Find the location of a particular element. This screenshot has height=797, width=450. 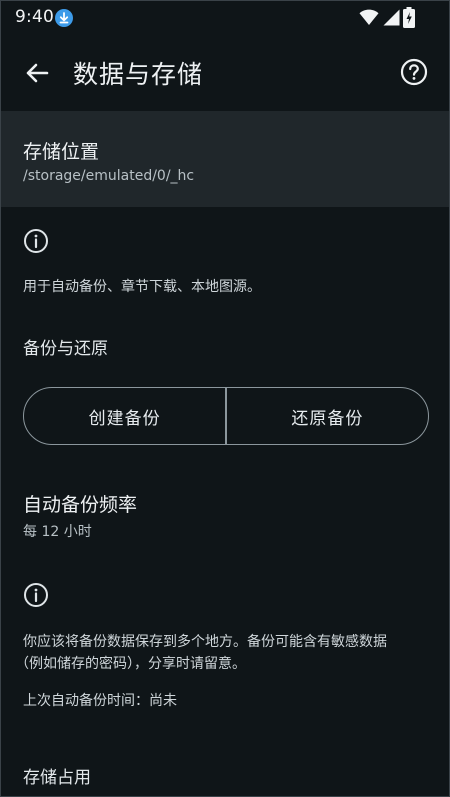

storage-info-text: 用于自动备份、章节下载、本地图源。 is located at coordinates (142, 287).